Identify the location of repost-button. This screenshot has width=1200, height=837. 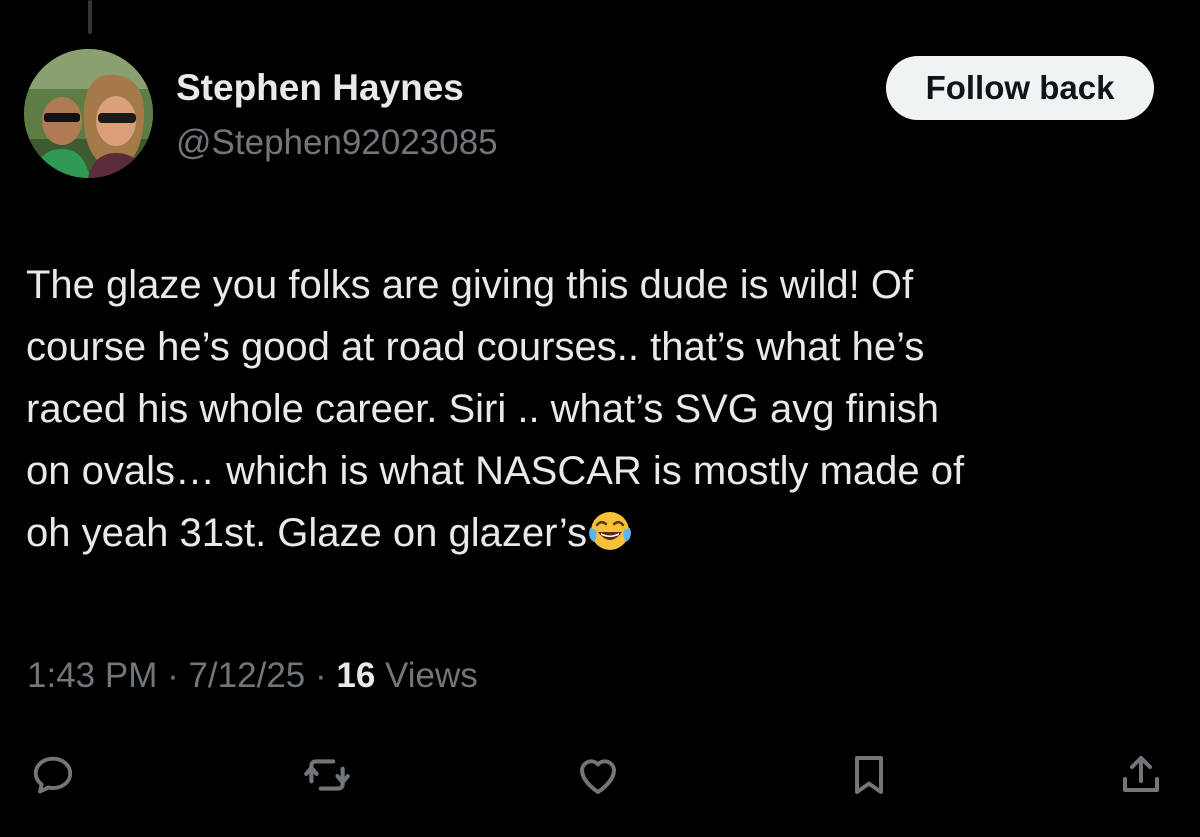
(327, 775).